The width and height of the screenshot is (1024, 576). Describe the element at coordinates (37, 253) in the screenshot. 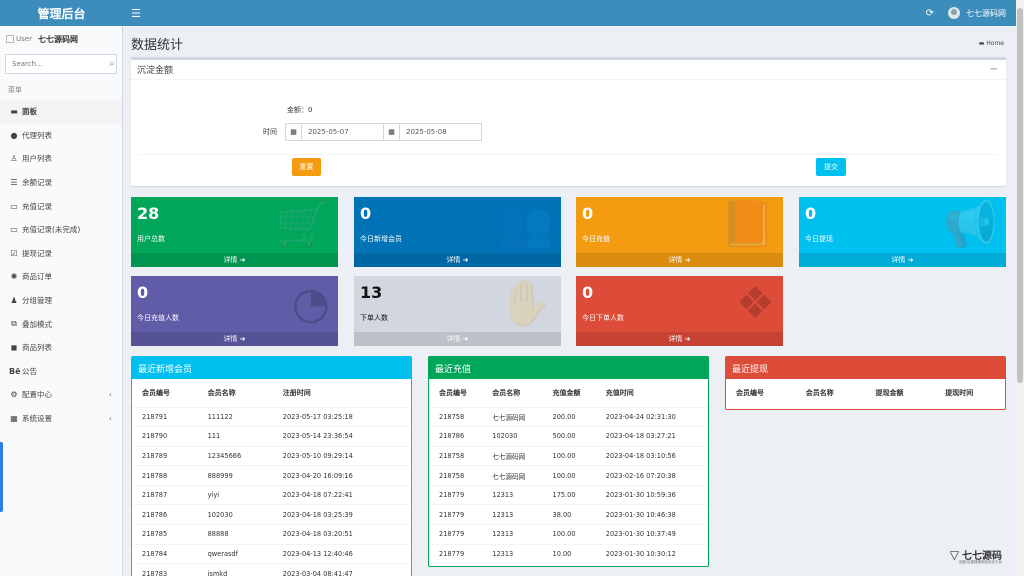

I see `sidebar-item-label: 提现记录` at that location.